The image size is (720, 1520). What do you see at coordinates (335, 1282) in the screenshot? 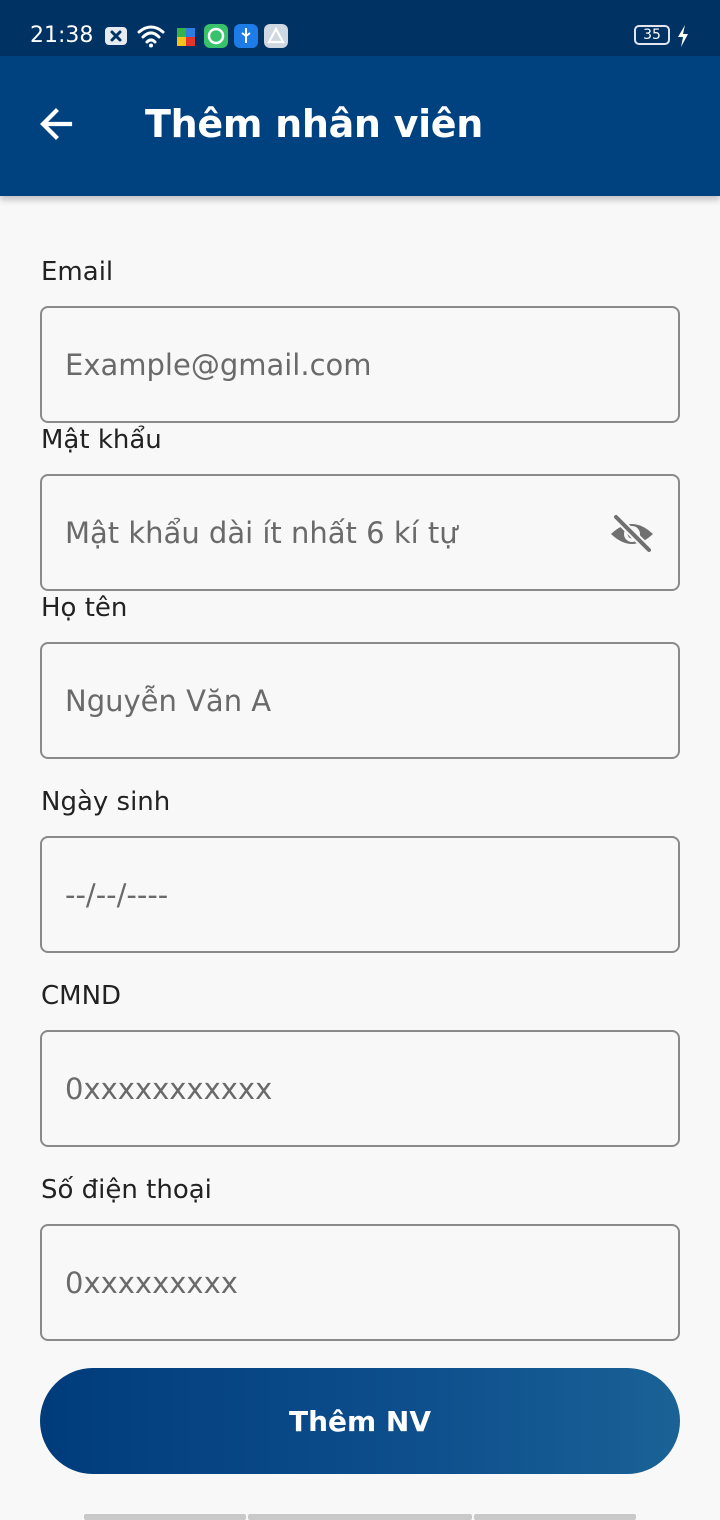
I see `phone-input` at bounding box center [335, 1282].